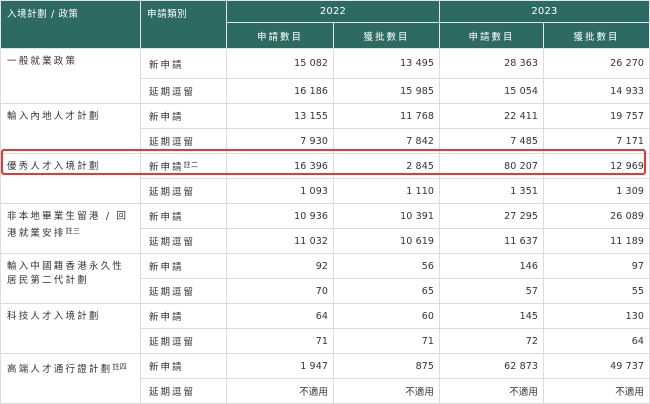  I want to click on value-cell: 1 351, so click(491, 191).